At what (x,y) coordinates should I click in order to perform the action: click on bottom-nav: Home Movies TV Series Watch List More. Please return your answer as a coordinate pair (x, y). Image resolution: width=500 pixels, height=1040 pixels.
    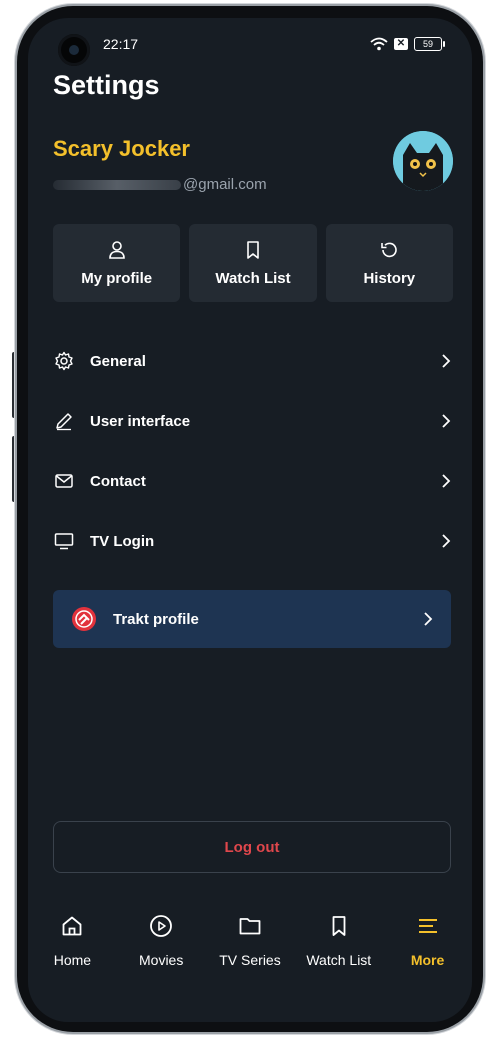
    Looking at the image, I should click on (250, 943).